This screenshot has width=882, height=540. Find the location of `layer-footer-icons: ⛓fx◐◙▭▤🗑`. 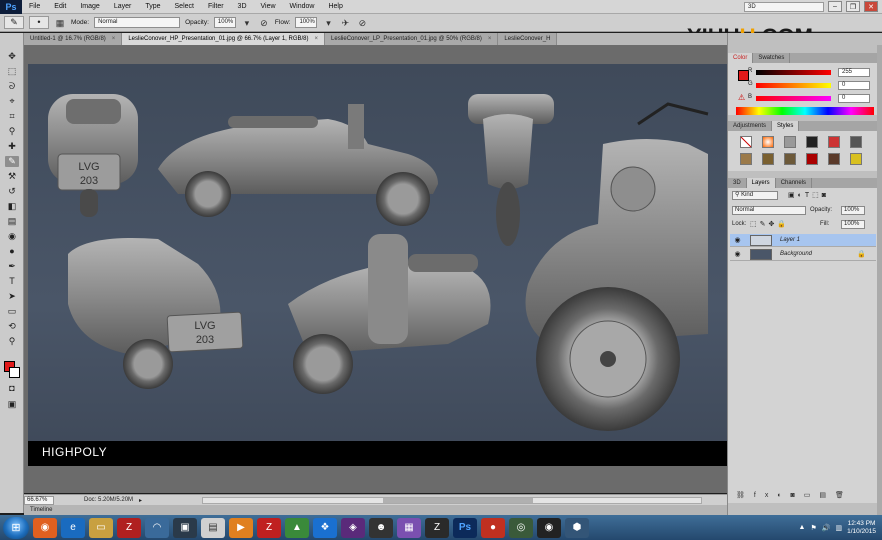

layer-footer-icons: ⛓fx◐◙▭▤🗑 is located at coordinates (794, 495).